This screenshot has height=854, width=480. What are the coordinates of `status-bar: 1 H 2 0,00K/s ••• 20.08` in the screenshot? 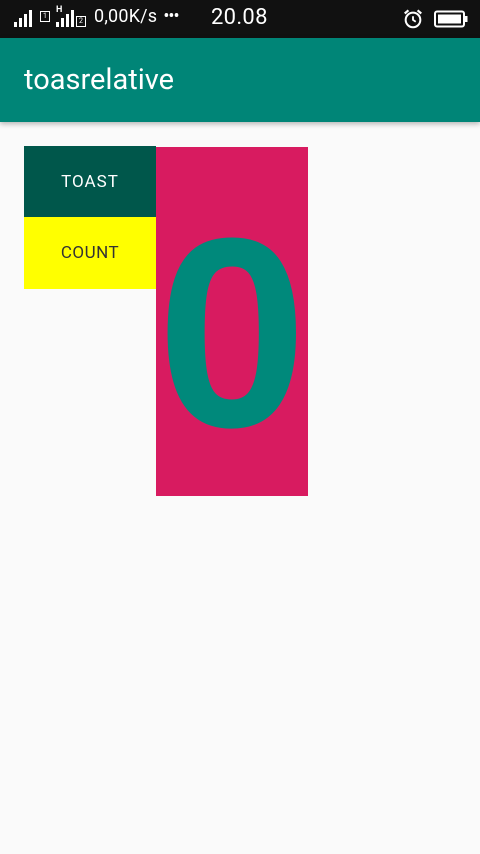 It's located at (240, 19).